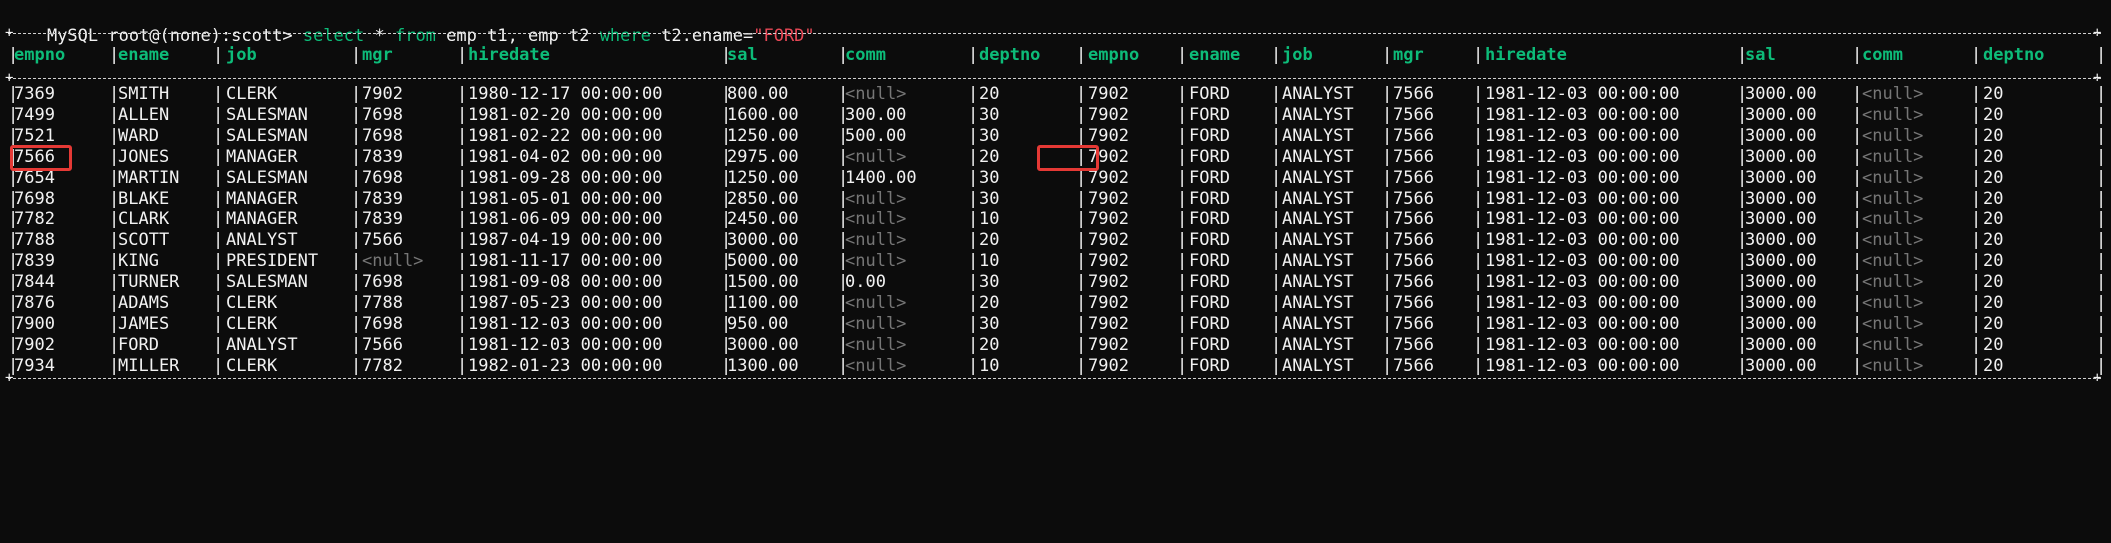 The width and height of the screenshot is (2111, 543). Describe the element at coordinates (784, 36) in the screenshot. I see `string-literal: "FORD"` at that location.